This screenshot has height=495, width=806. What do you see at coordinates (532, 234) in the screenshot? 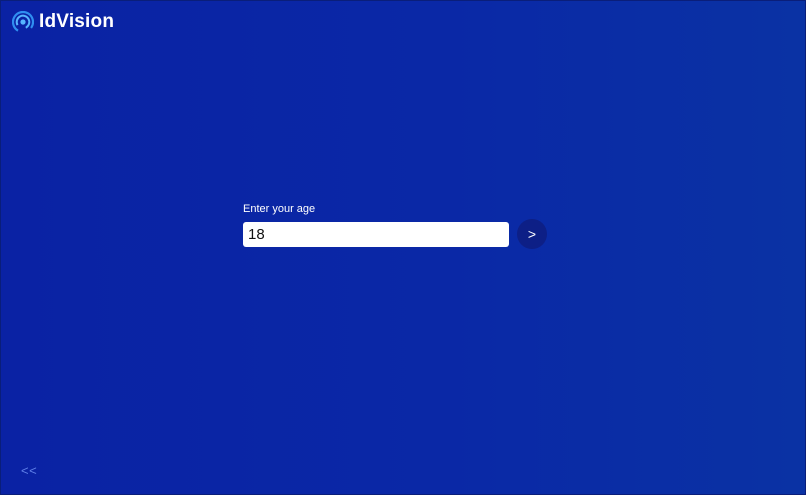
I see `next-button: >` at bounding box center [532, 234].